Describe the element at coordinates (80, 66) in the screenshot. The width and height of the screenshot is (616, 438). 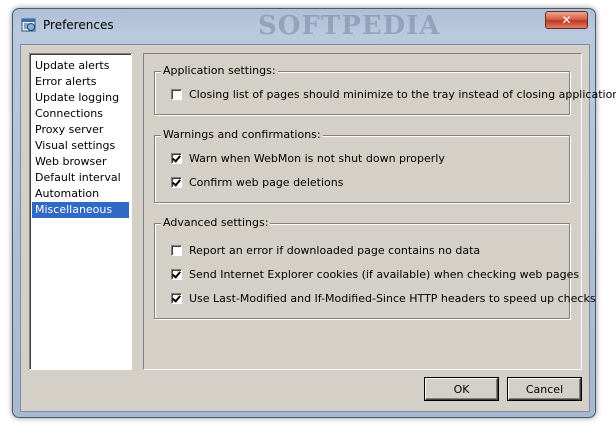
I see `list-item-update-alerts: Update alerts` at that location.